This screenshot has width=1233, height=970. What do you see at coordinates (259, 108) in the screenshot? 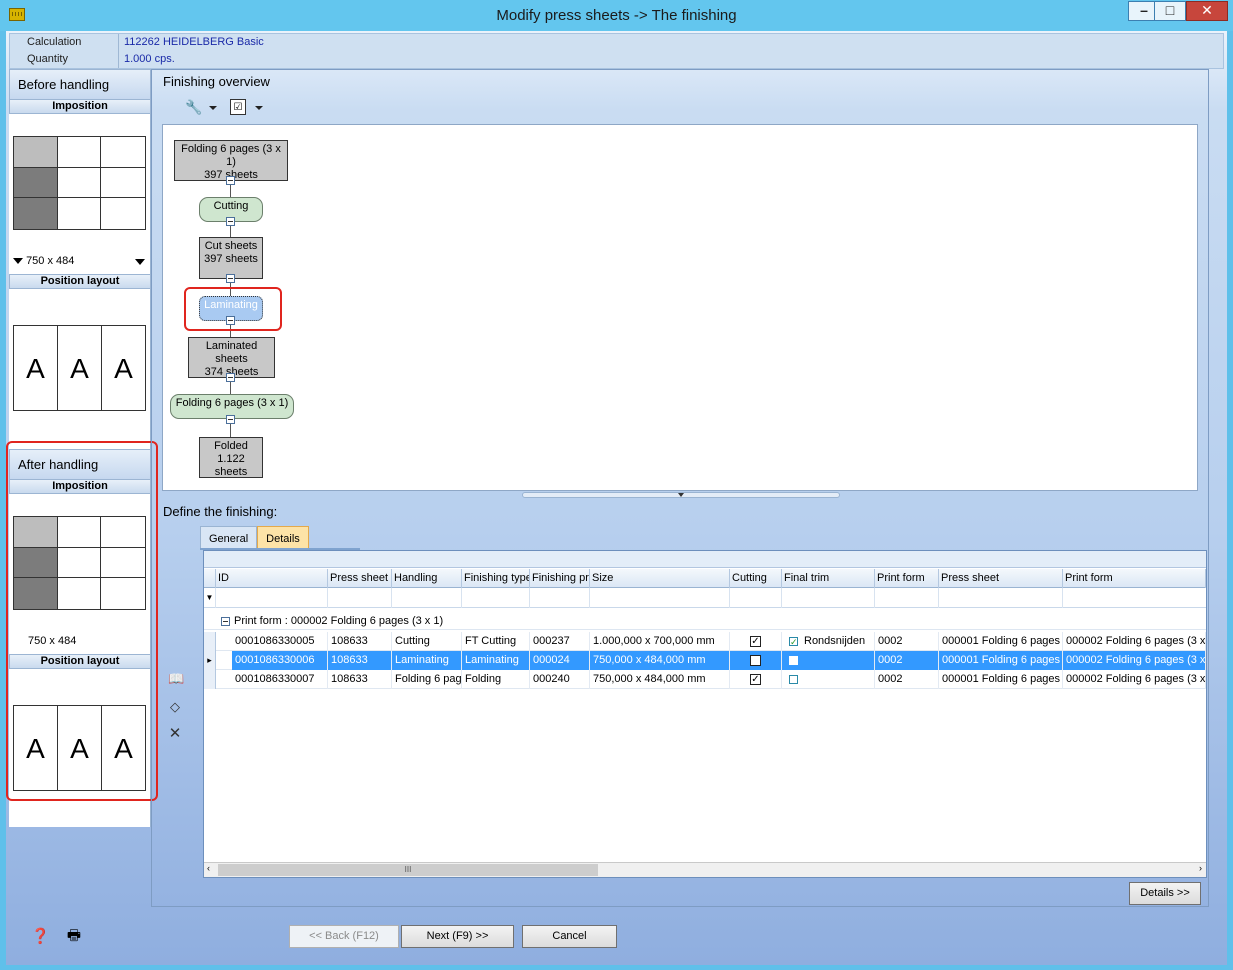
I see `checklist-dropdown-arrow-icon` at bounding box center [259, 108].